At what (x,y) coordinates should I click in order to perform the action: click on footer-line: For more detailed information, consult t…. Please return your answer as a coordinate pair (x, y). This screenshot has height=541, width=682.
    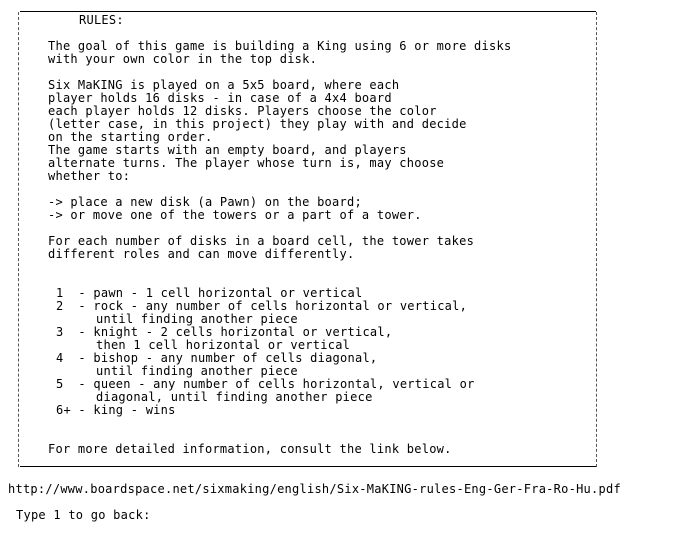
    Looking at the image, I should click on (250, 449).